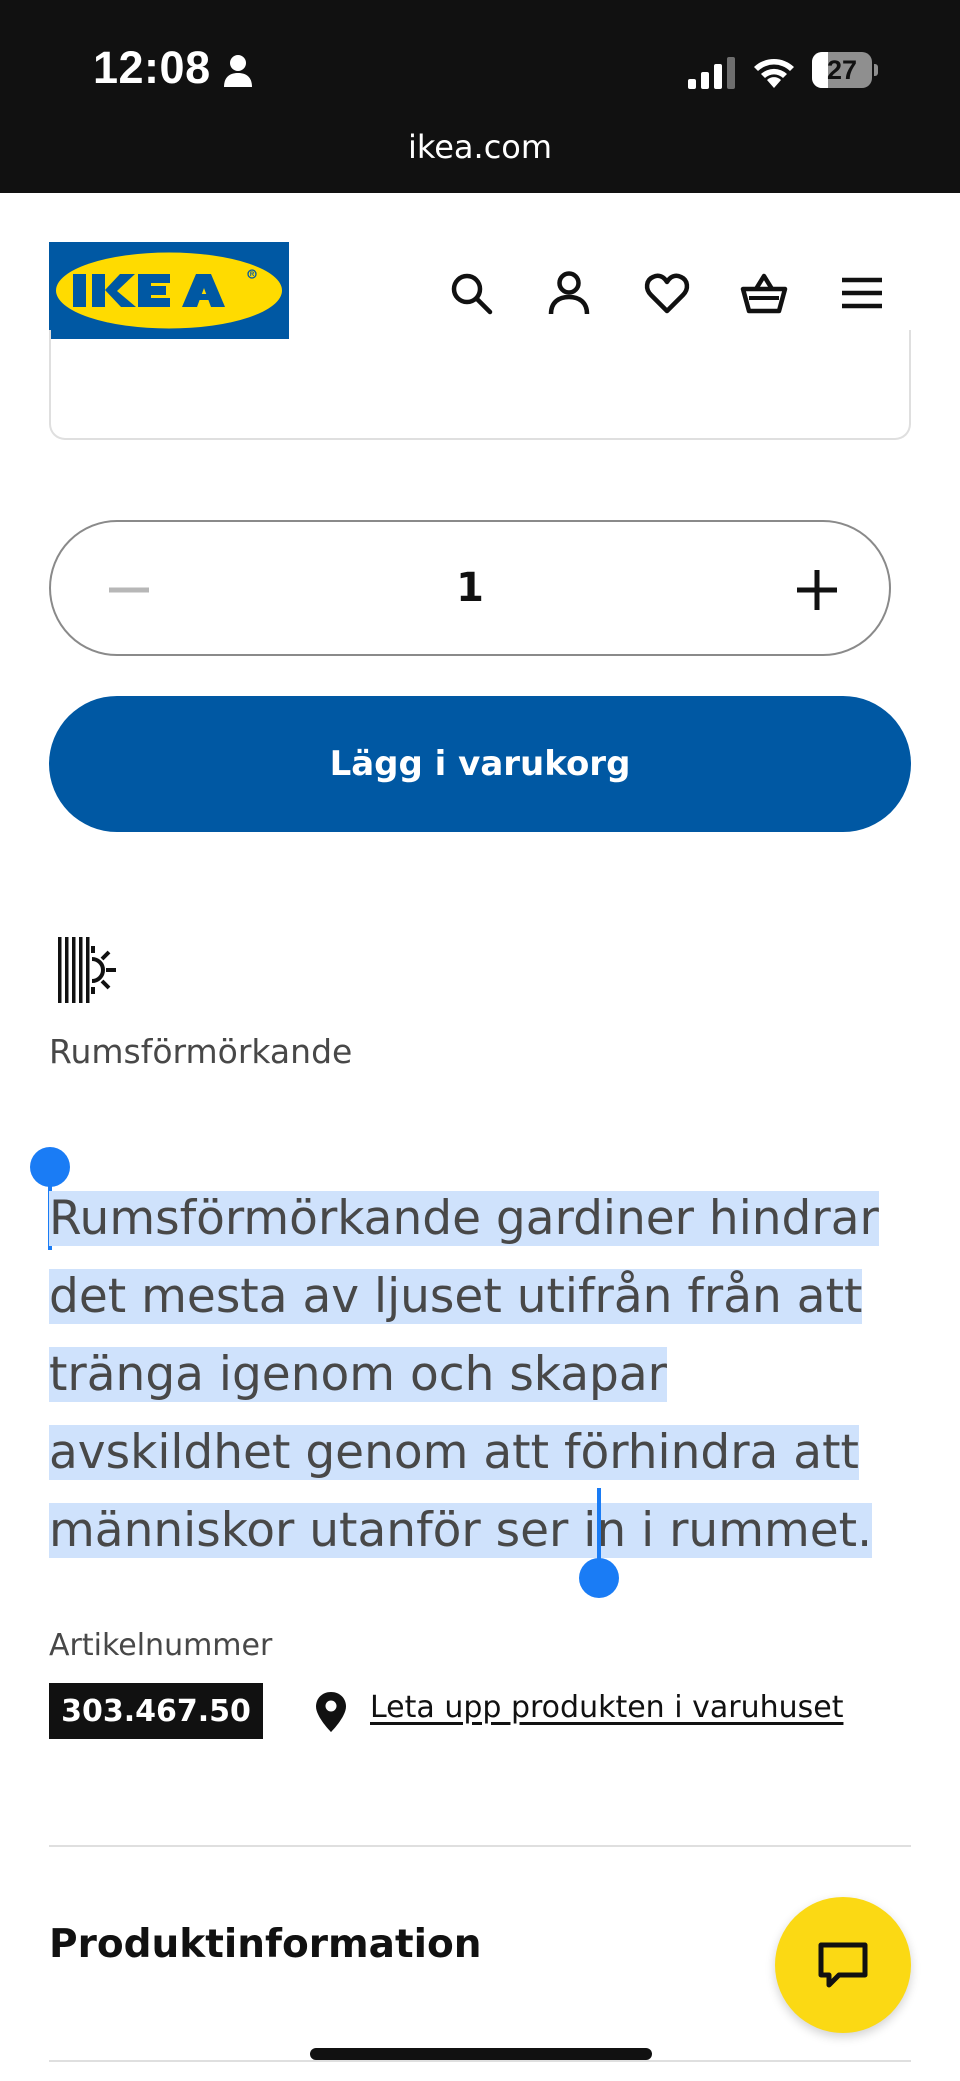 The width and height of the screenshot is (960, 2081). What do you see at coordinates (238, 71) in the screenshot?
I see `person-icon` at bounding box center [238, 71].